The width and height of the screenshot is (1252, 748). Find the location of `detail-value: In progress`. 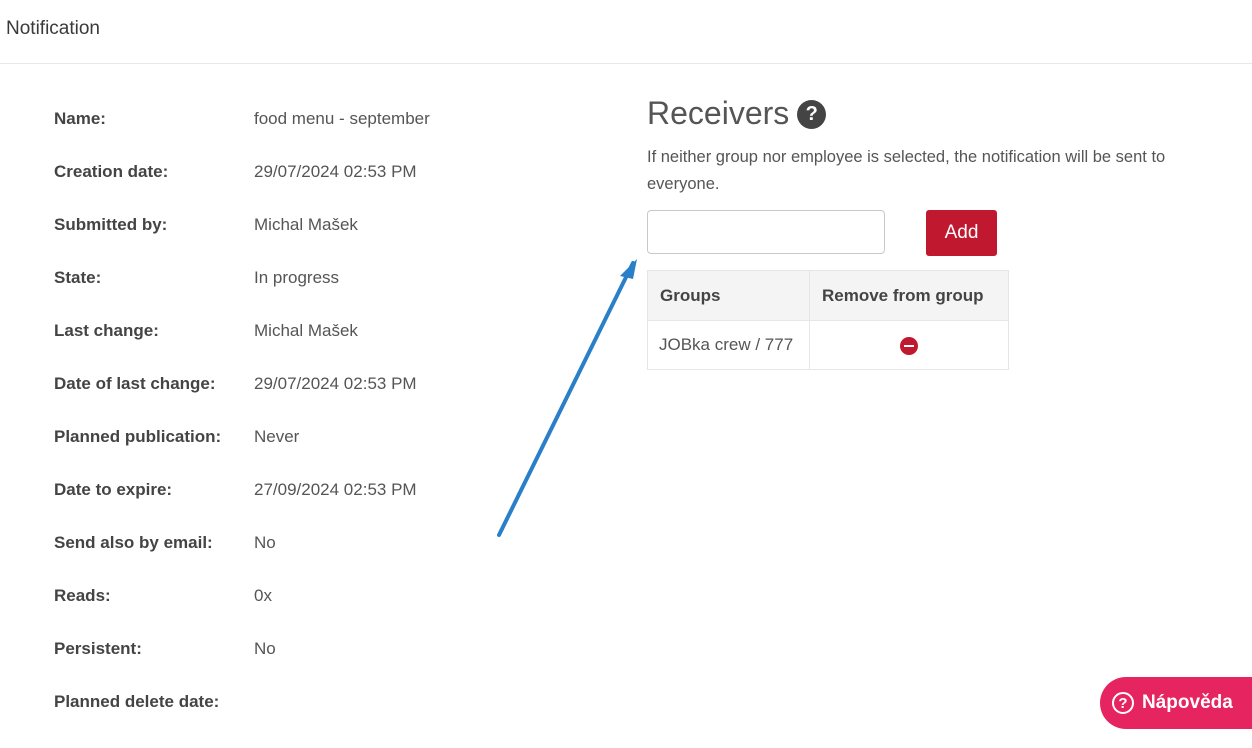

detail-value: In progress is located at coordinates (297, 277).